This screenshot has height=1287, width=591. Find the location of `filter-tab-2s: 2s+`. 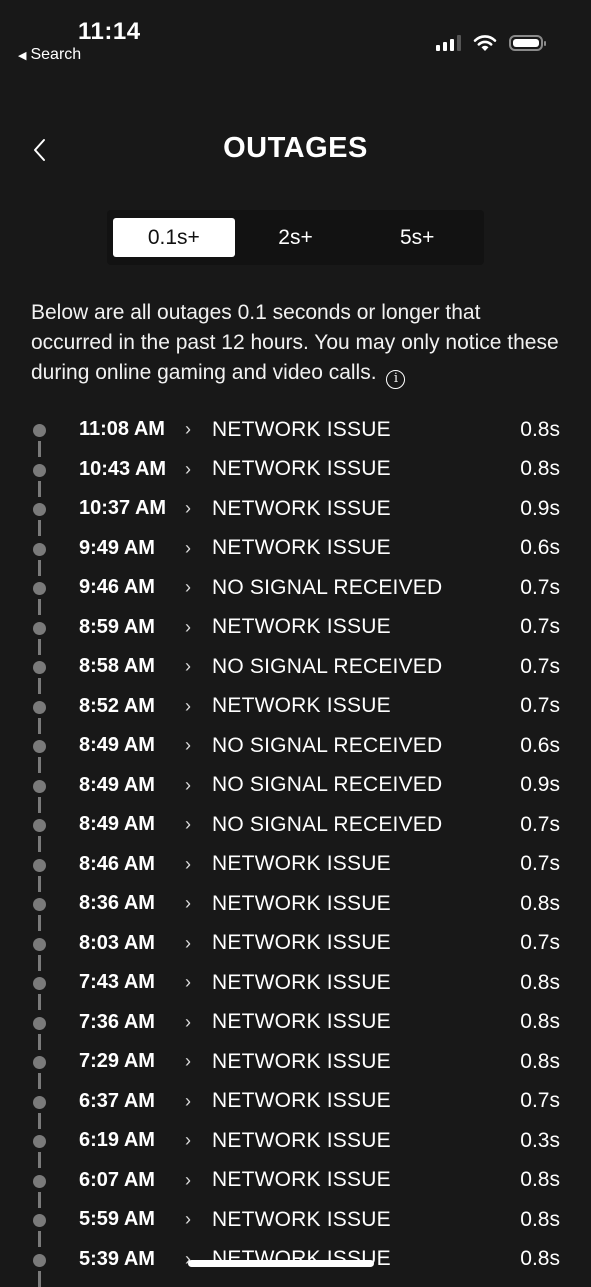

filter-tab-2s: 2s+ is located at coordinates (296, 237).